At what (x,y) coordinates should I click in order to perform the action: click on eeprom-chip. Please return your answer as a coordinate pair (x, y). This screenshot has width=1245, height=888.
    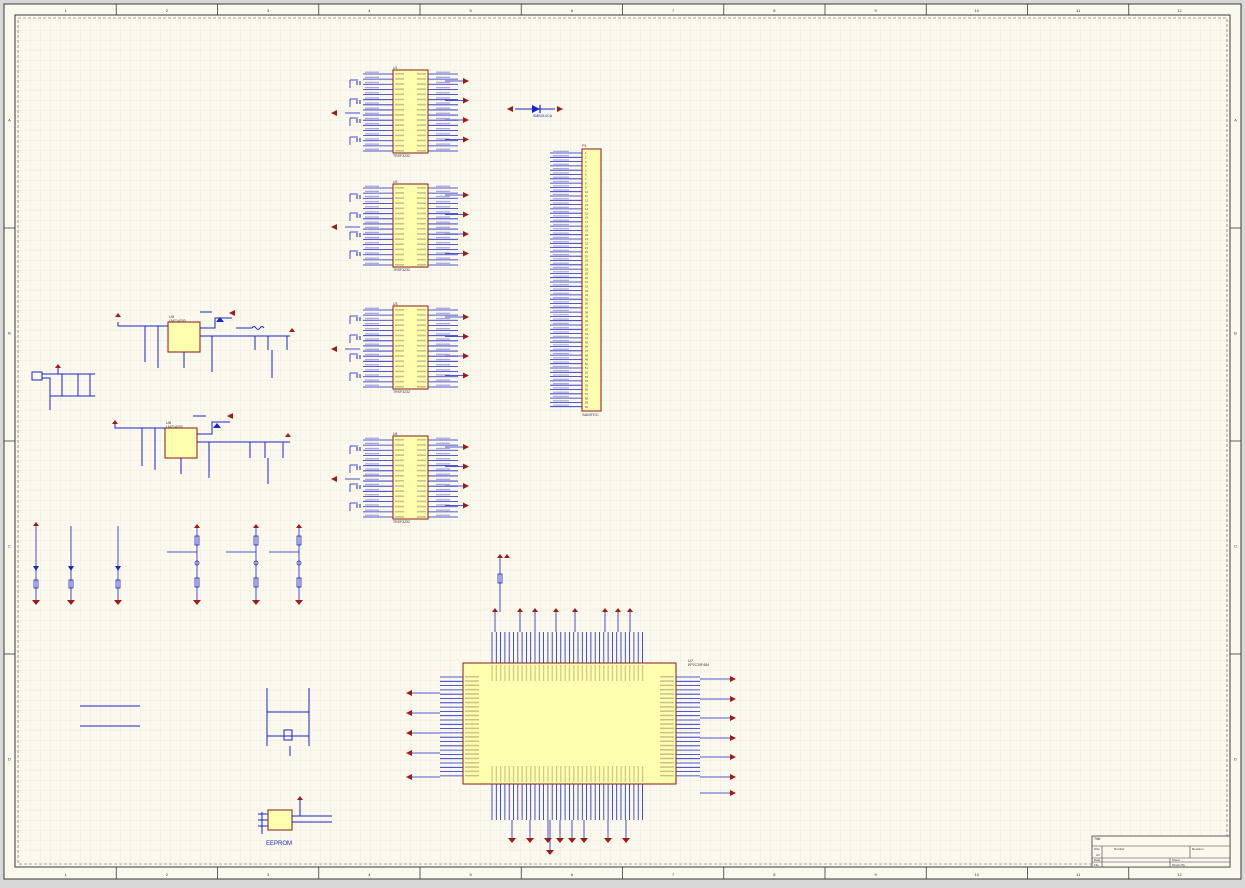
    Looking at the image, I should click on (280, 820).